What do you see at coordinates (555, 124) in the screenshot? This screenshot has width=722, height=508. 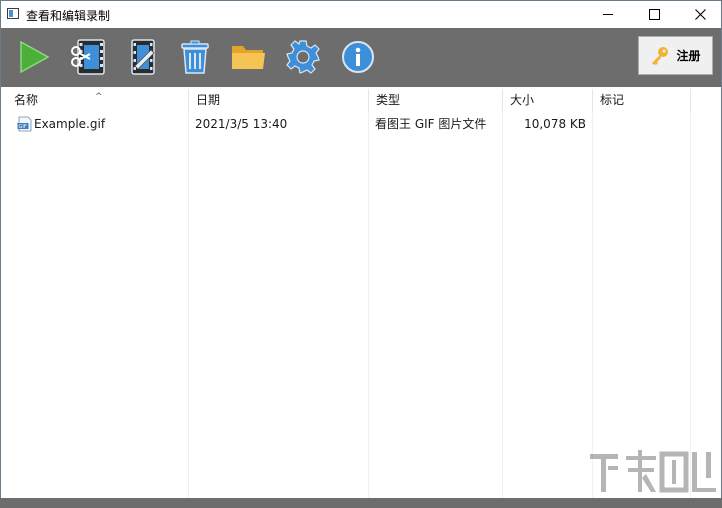 I see `file-size: 10,078 KB` at bounding box center [555, 124].